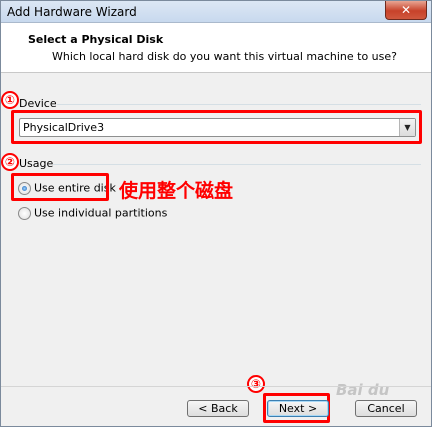  Describe the element at coordinates (72, 12) in the screenshot. I see `window-title: Add Hardware Wizard` at that location.